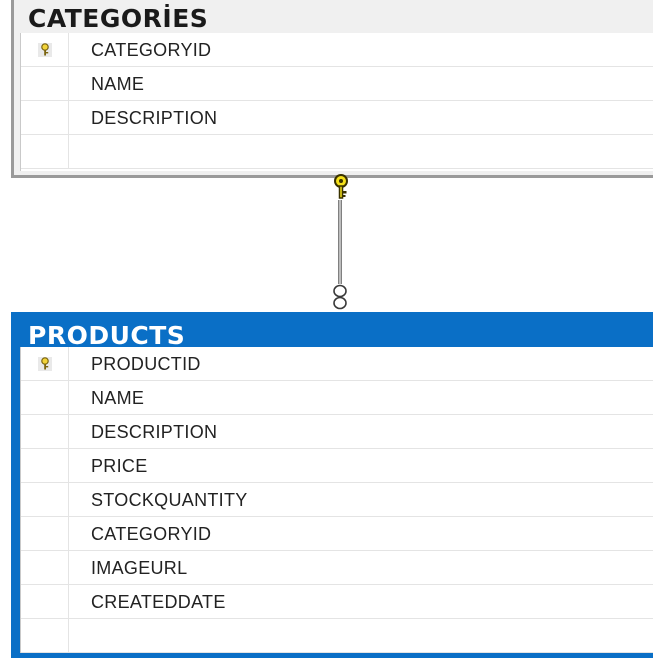  Describe the element at coordinates (340, 242) in the screenshot. I see `relationship-line` at that location.